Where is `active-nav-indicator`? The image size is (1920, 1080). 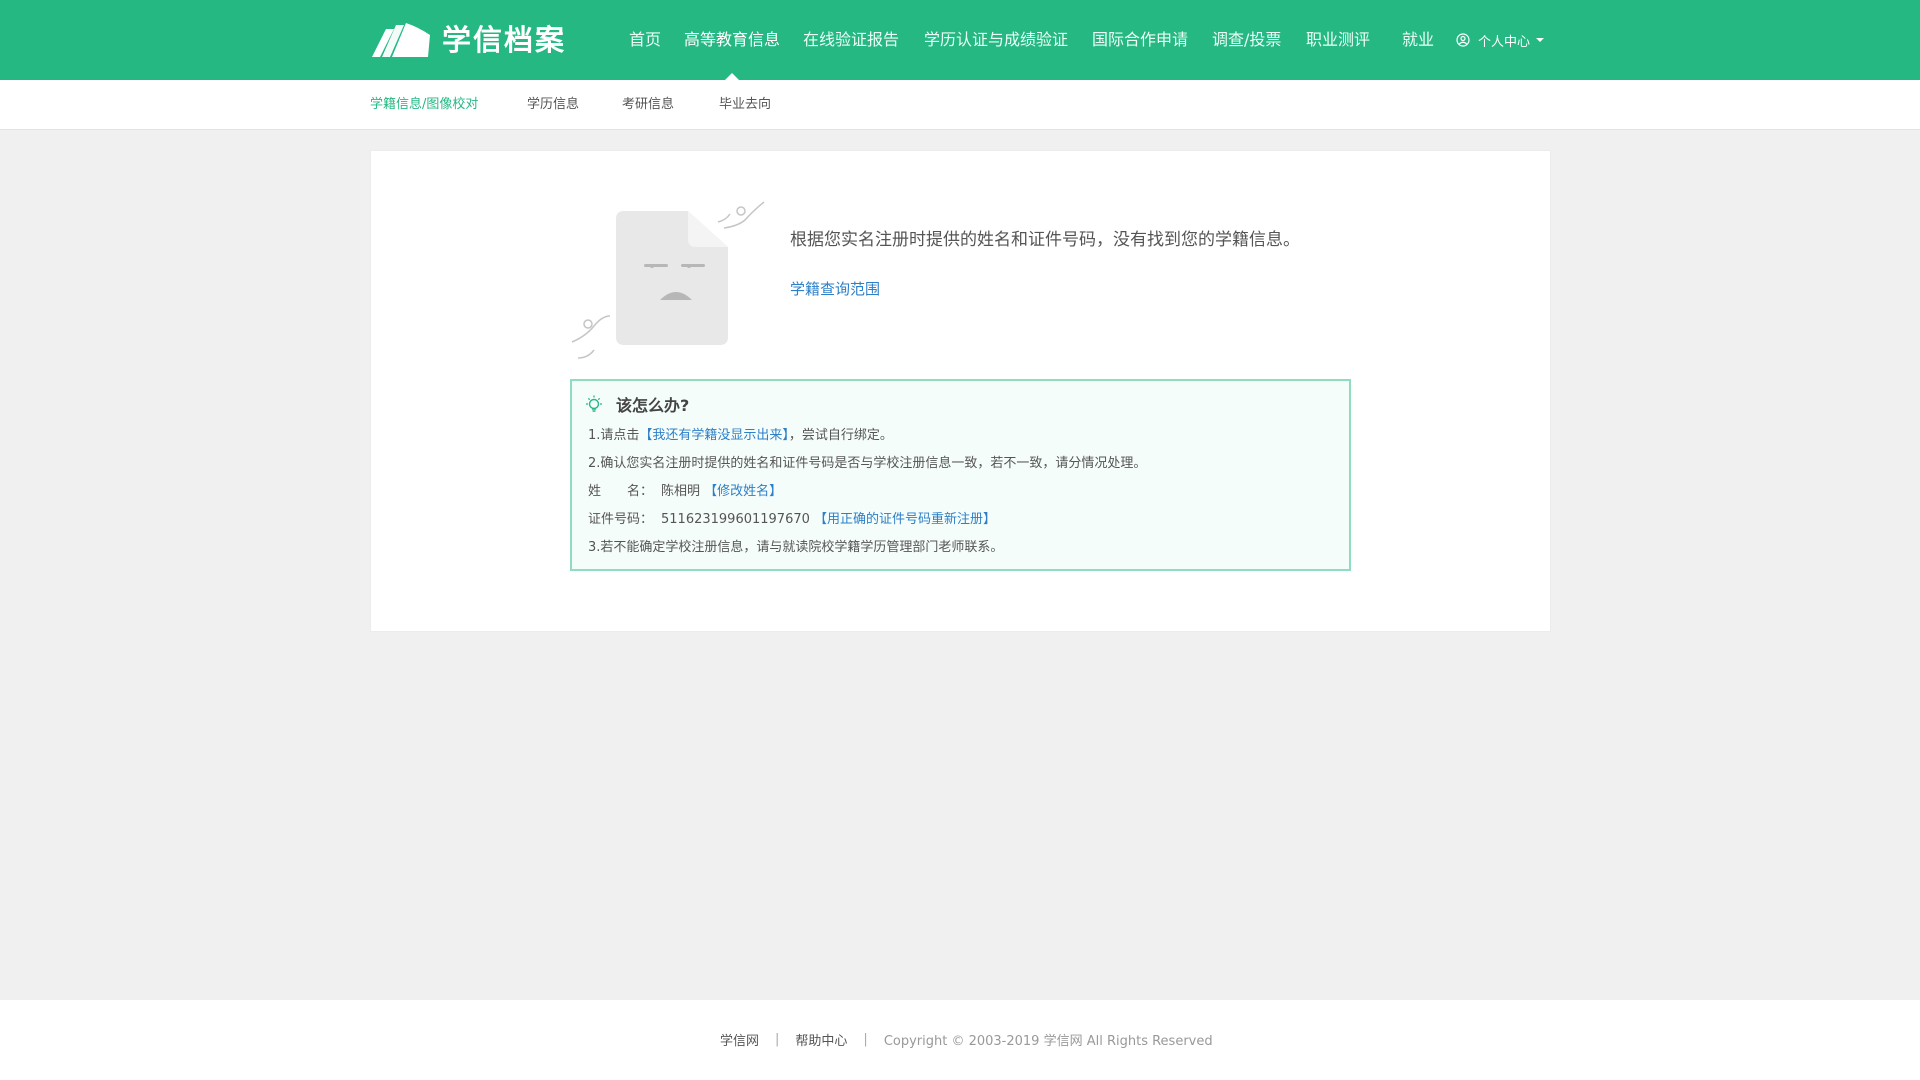
active-nav-indicator is located at coordinates (732, 76).